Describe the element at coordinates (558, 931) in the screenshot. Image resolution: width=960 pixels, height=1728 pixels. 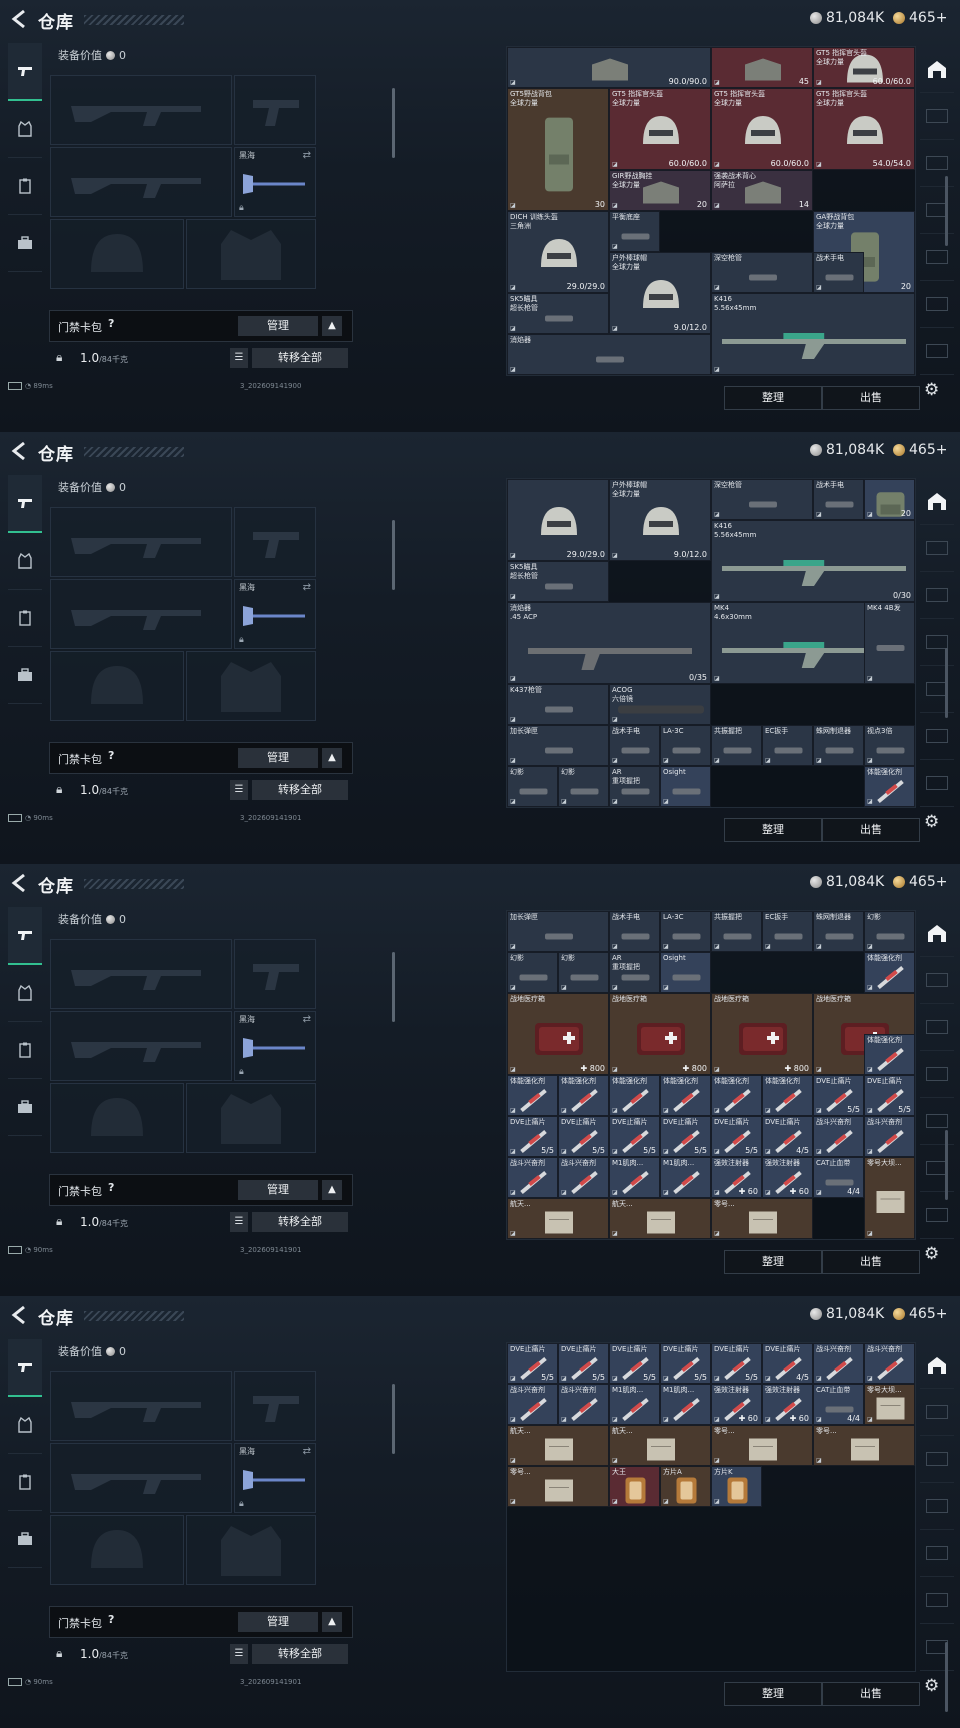
I see `stash-item: 加长弹匣 ◪` at that location.